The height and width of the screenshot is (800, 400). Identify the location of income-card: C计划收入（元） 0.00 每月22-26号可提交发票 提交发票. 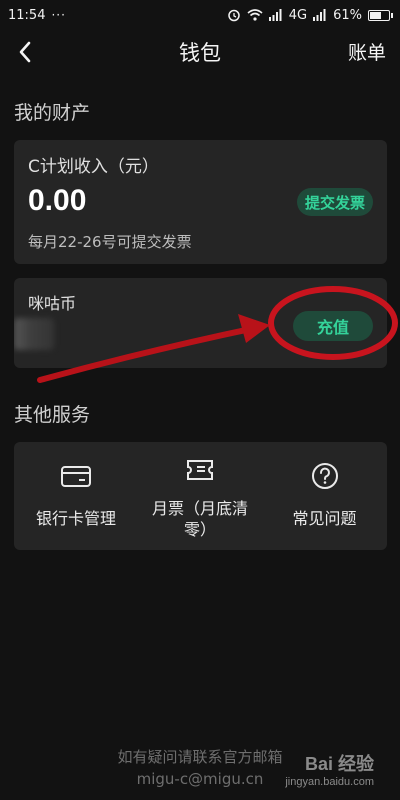
(200, 202).